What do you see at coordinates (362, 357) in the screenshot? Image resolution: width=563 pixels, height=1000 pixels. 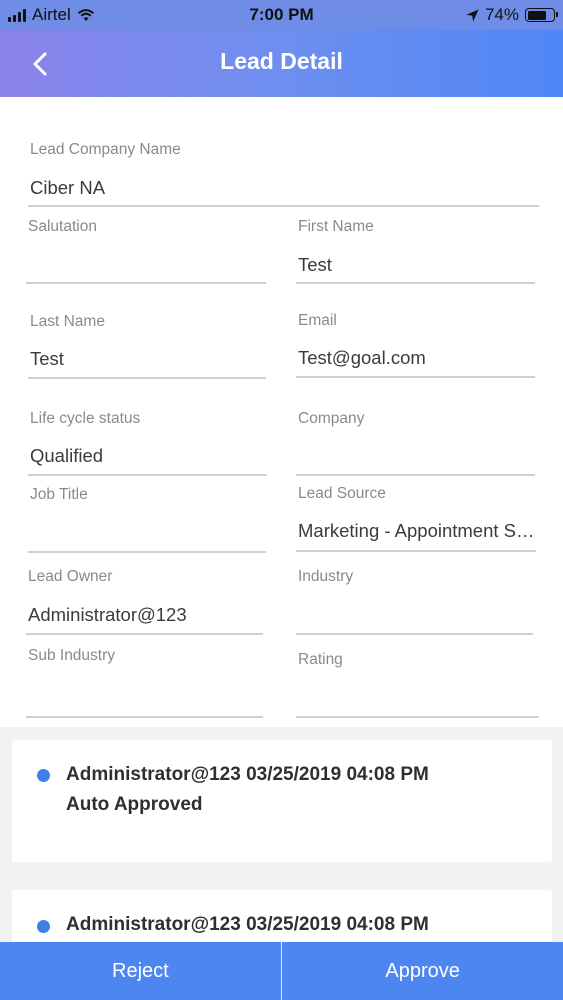 I see `field-value: Test@goal.com` at bounding box center [362, 357].